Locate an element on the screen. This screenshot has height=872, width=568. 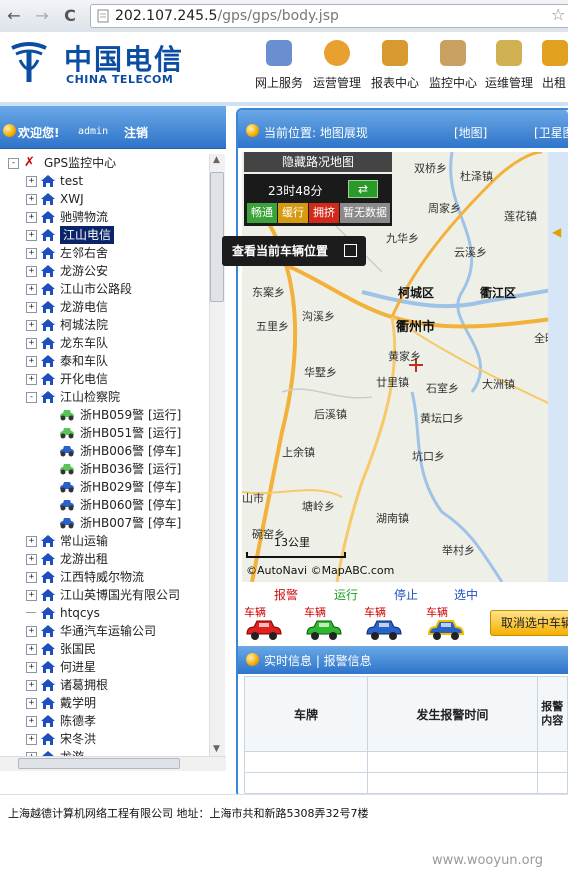
col-plate: 车牌 is located at coordinates (306, 714).